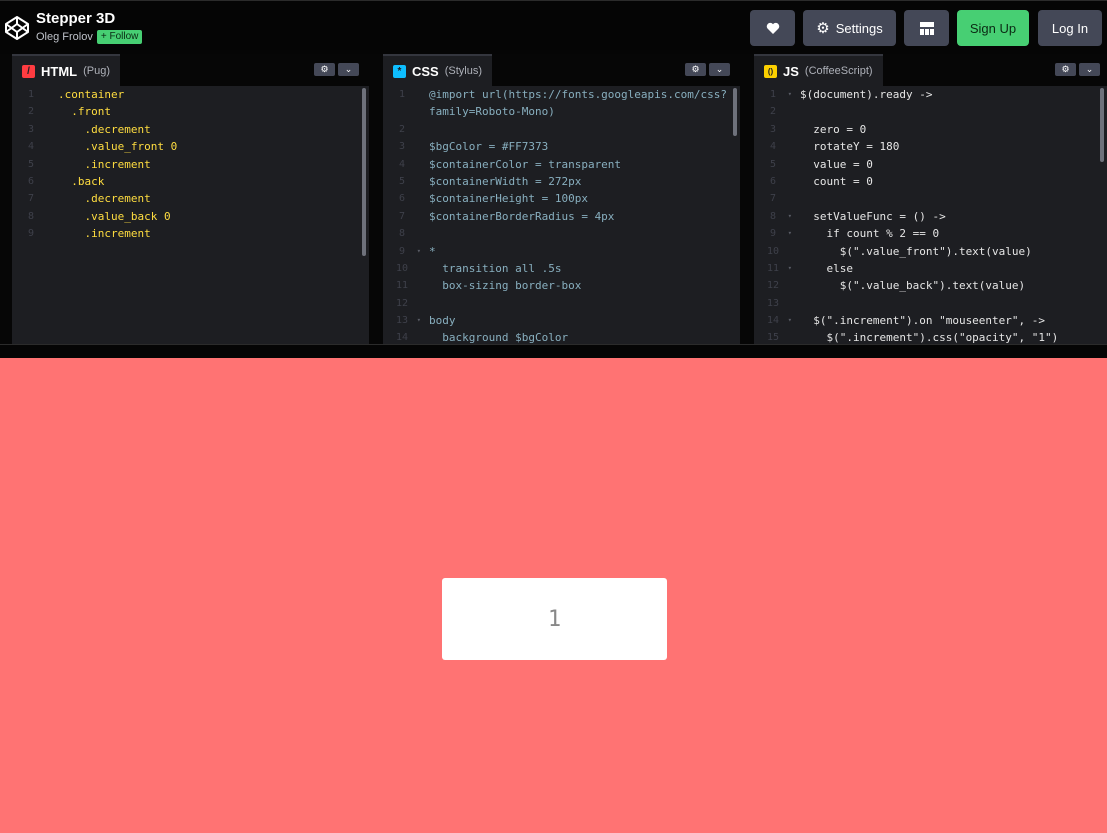 Image resolution: width=1107 pixels, height=833 pixels. What do you see at coordinates (930, 234) in the screenshot?
I see `code-line: 9 if count % 2 == 0` at bounding box center [930, 234].